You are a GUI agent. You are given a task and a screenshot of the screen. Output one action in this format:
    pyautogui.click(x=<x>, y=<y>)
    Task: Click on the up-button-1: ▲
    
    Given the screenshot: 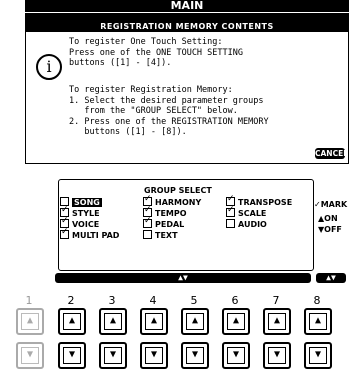 What is the action you would take?
    pyautogui.click(x=30, y=321)
    